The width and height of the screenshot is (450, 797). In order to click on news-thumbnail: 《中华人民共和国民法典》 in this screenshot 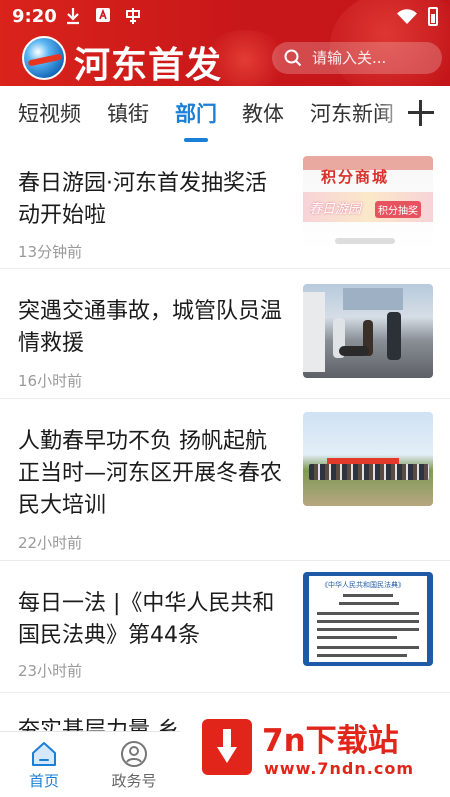, I will do `click(368, 619)`.